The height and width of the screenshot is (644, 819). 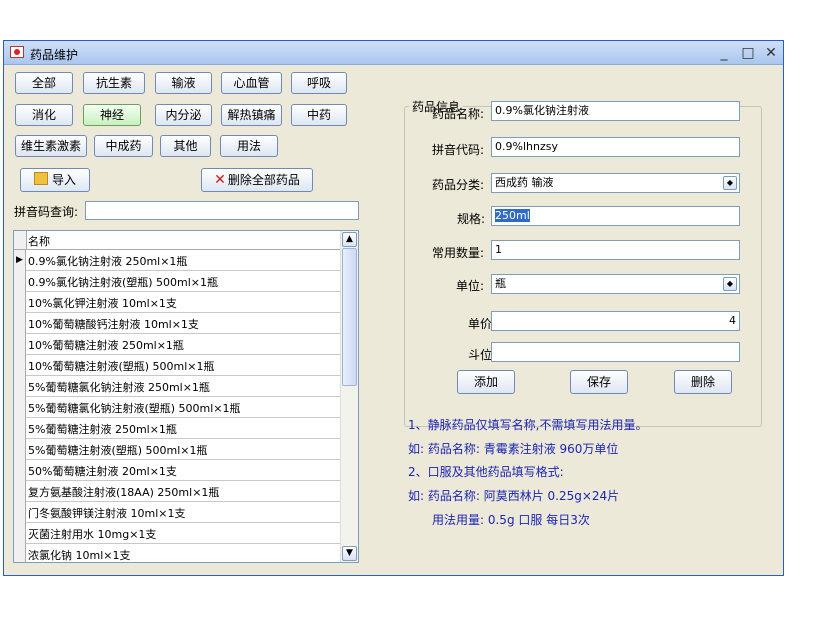 I want to click on table-row: 10%葡萄糖注射液(塑瓶) 500ml×1瓶, so click(x=177, y=365).